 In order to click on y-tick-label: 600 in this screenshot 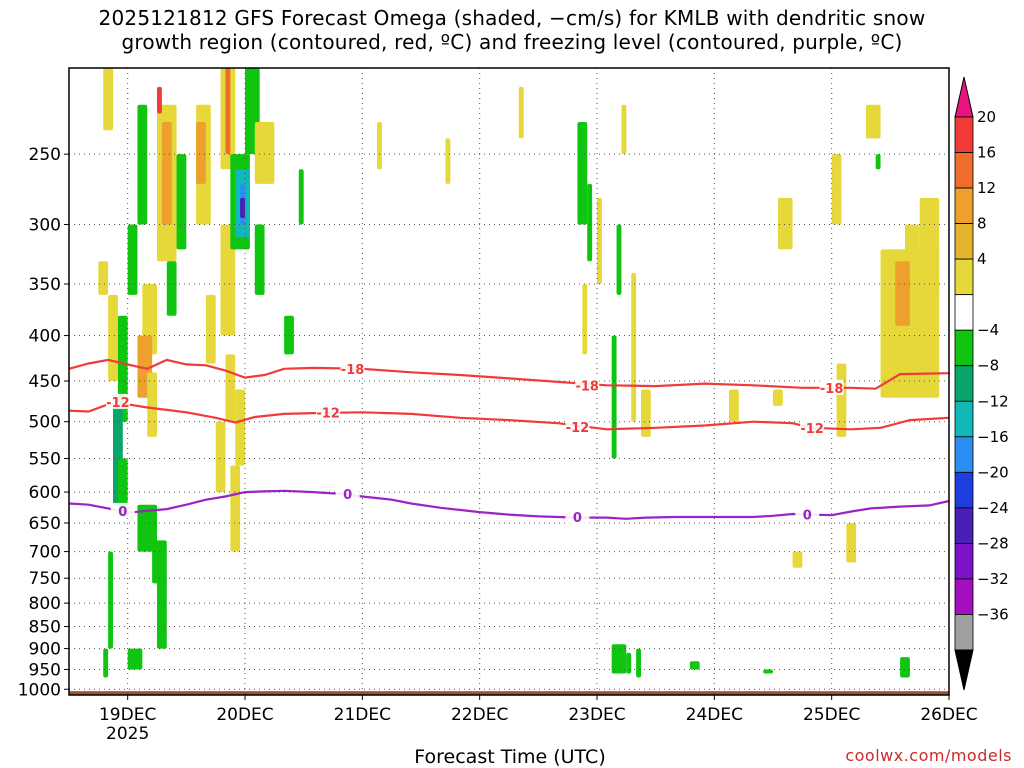, I will do `click(45, 493)`.